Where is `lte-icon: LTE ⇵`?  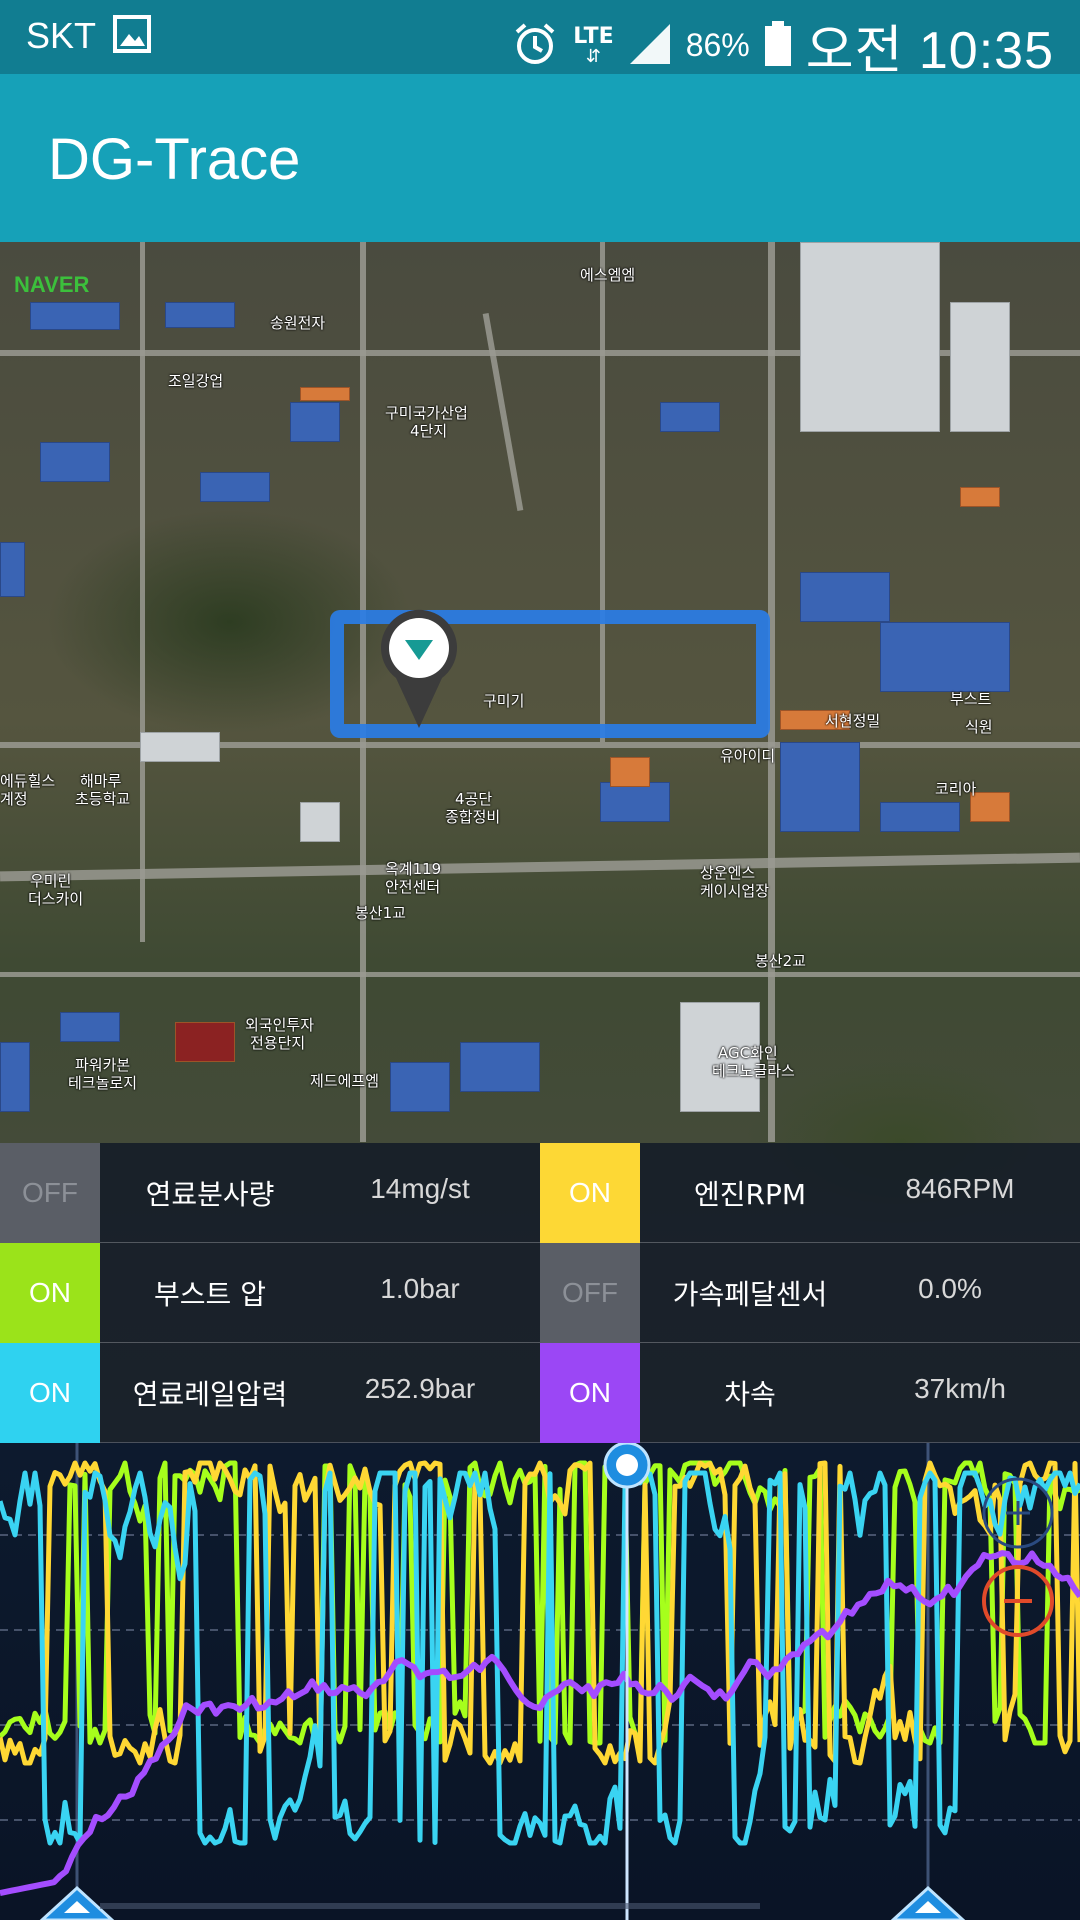 lte-icon: LTE ⇵ is located at coordinates (593, 45).